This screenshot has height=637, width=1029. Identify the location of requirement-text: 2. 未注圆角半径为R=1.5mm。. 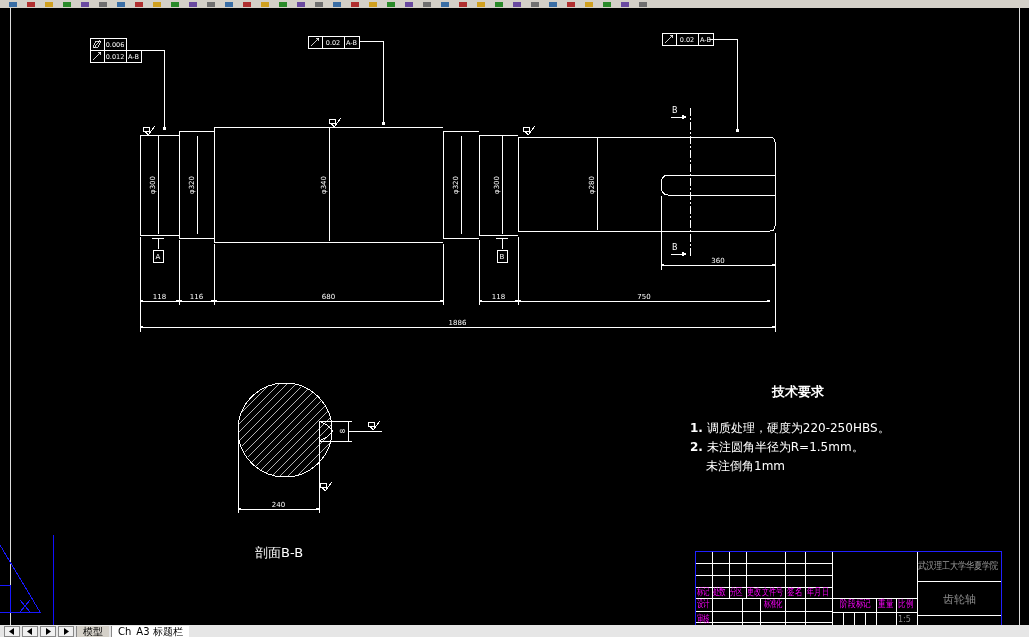
(777, 447).